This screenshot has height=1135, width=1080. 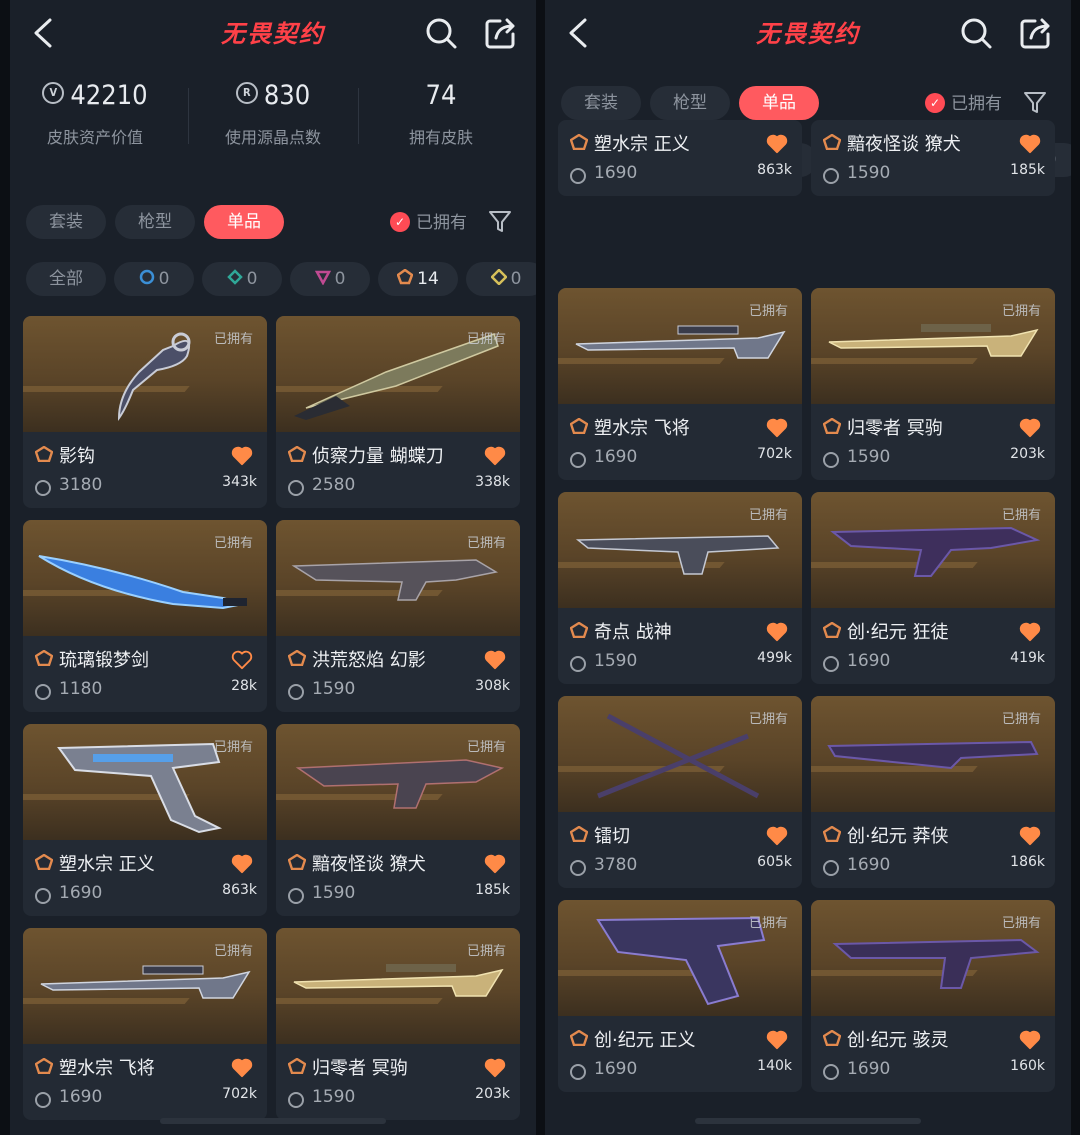 I want to click on like-count: 863k, so click(x=239, y=890).